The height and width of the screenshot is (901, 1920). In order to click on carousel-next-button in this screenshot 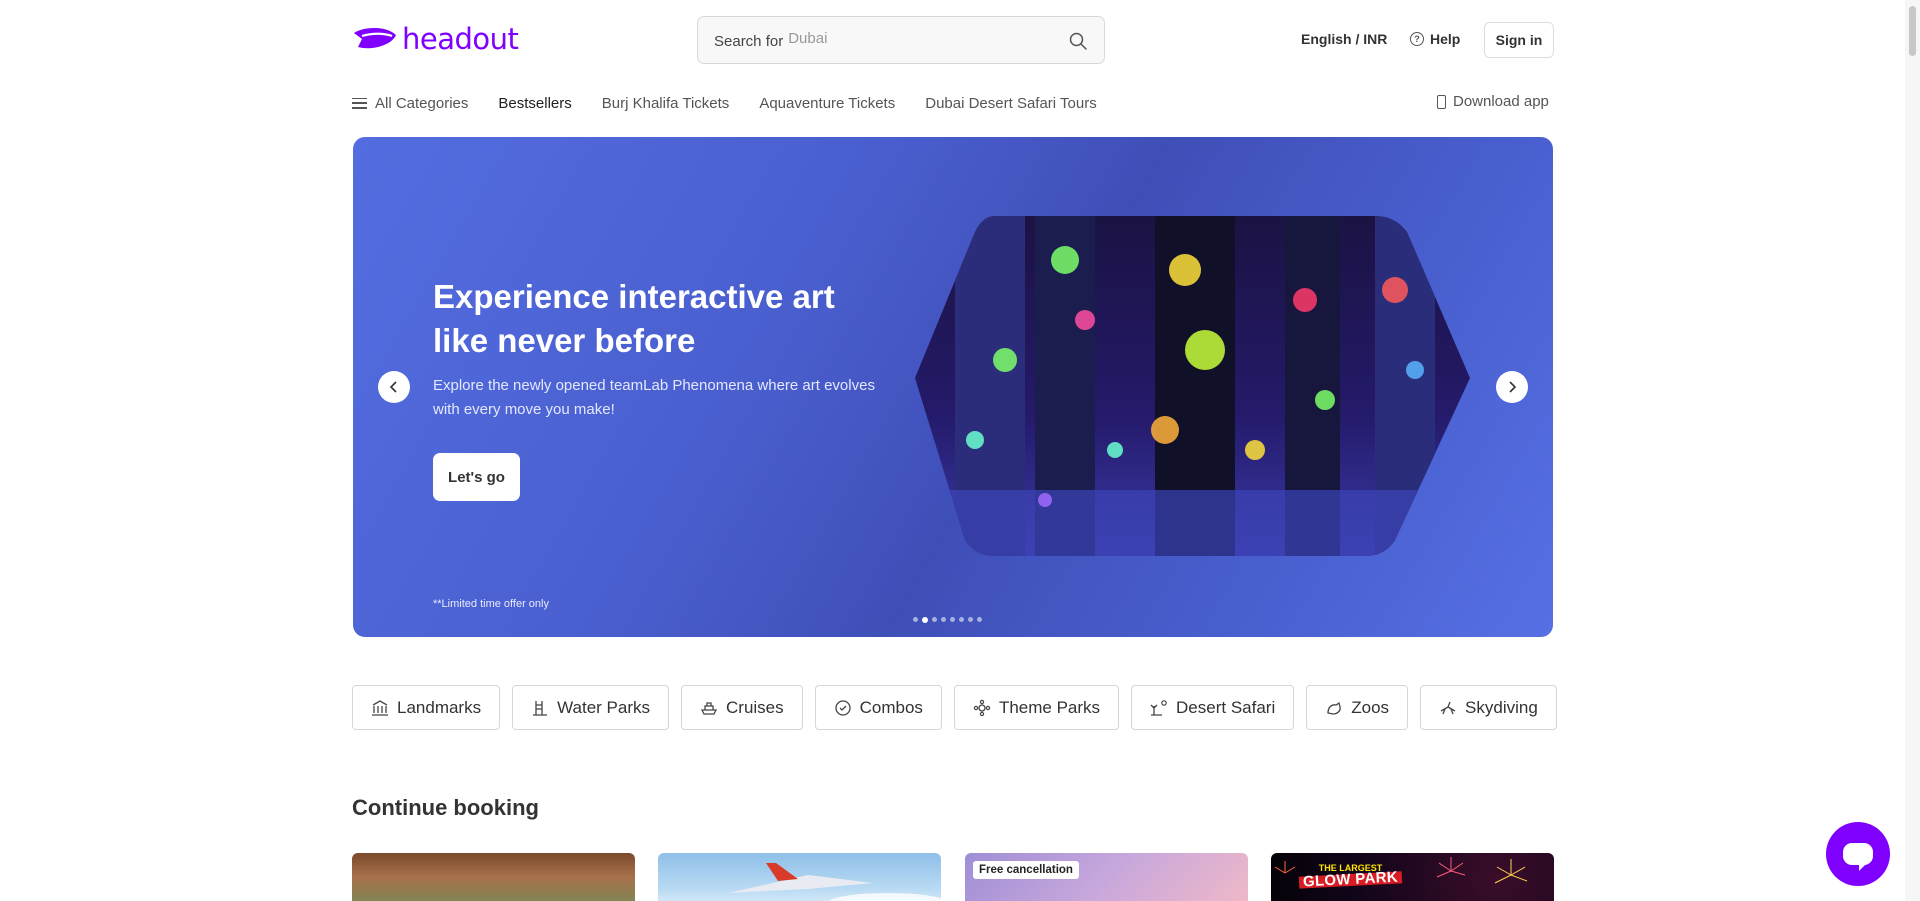, I will do `click(1512, 387)`.